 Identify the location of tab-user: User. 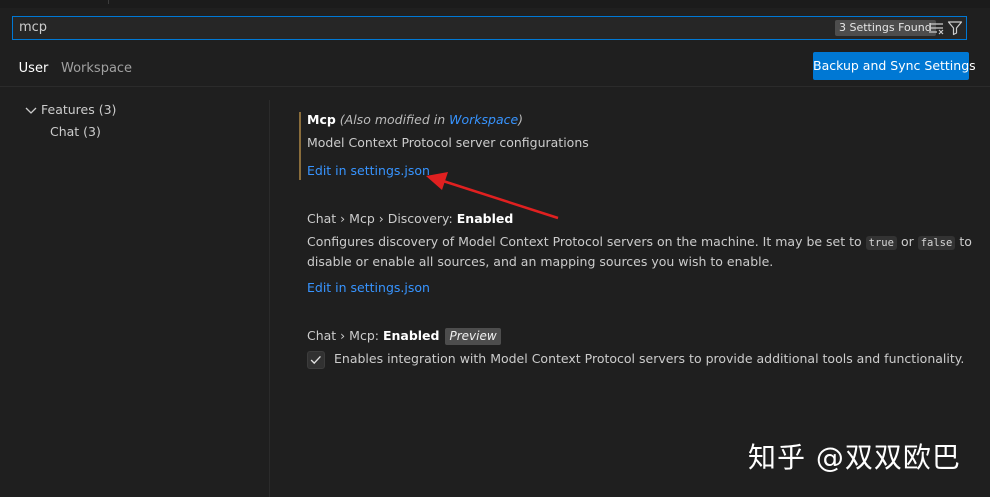
(33, 73).